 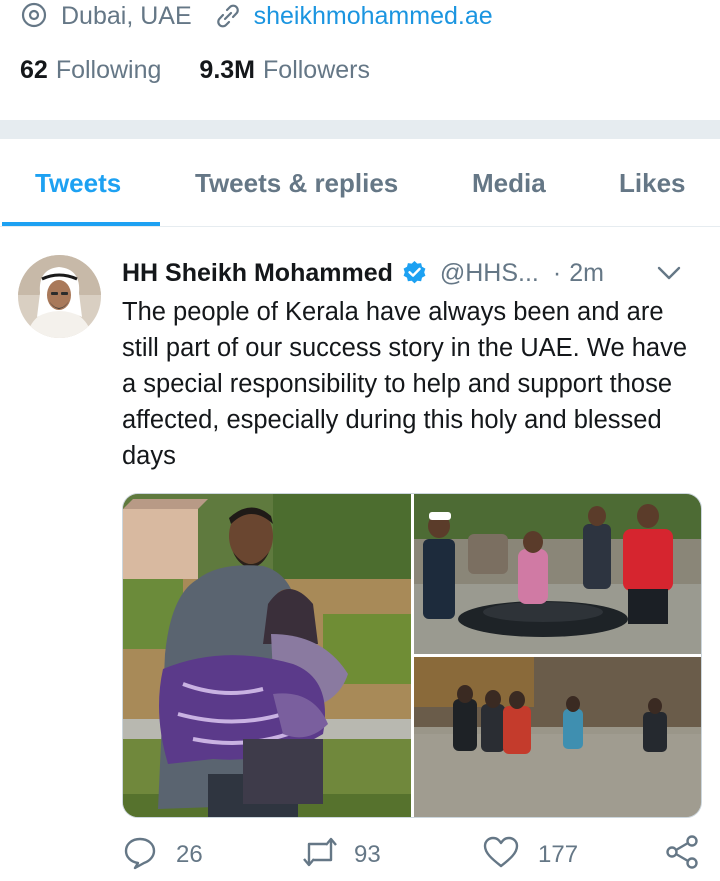 I want to click on followers-label: Followers, so click(x=316, y=70).